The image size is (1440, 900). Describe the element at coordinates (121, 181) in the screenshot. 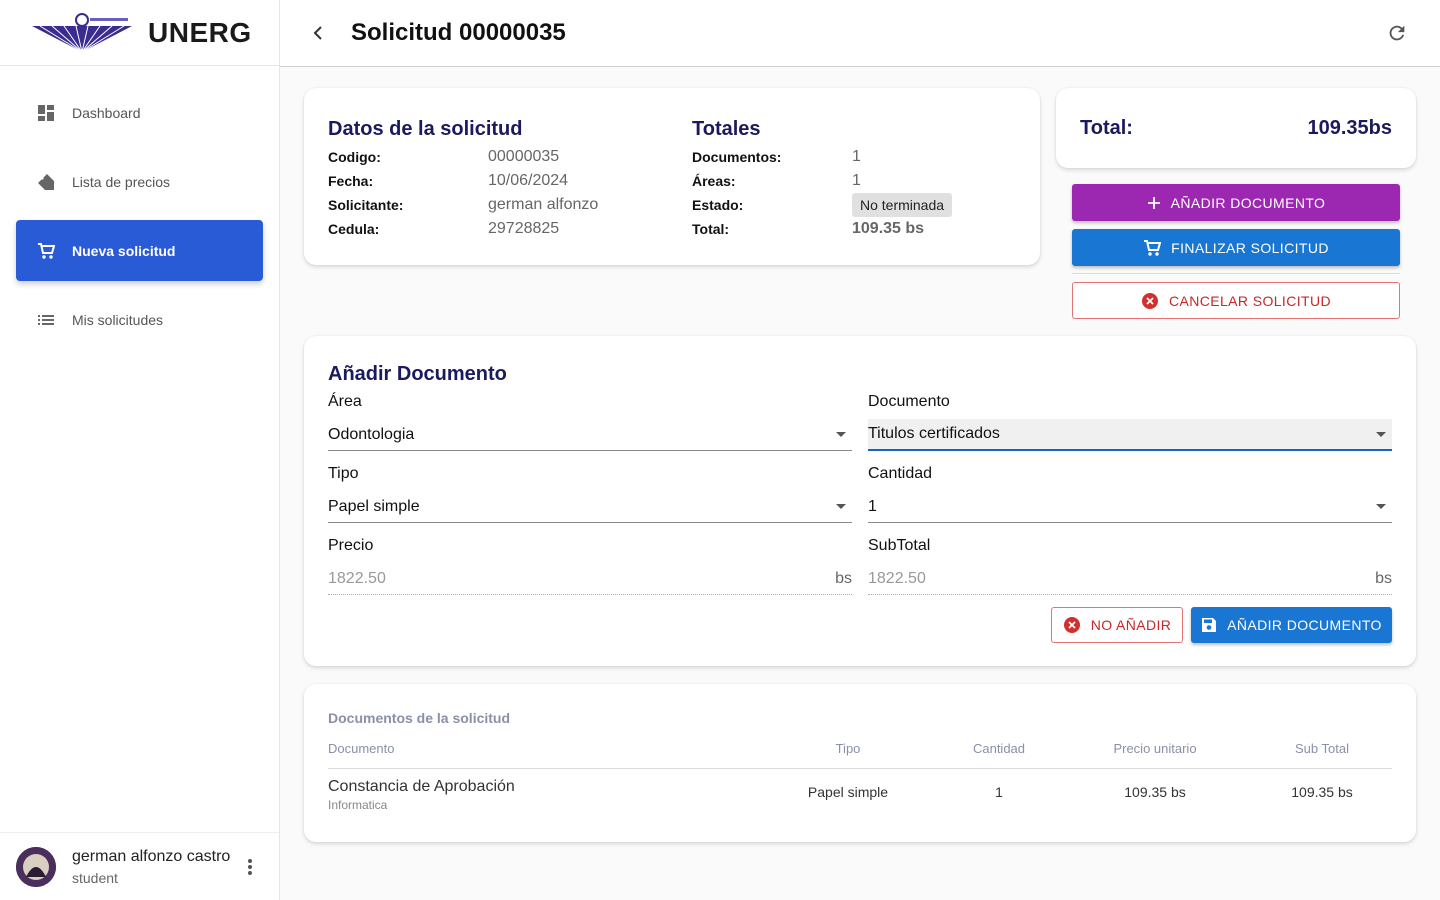

I see `sidebar-item-label: Lista de precios` at that location.